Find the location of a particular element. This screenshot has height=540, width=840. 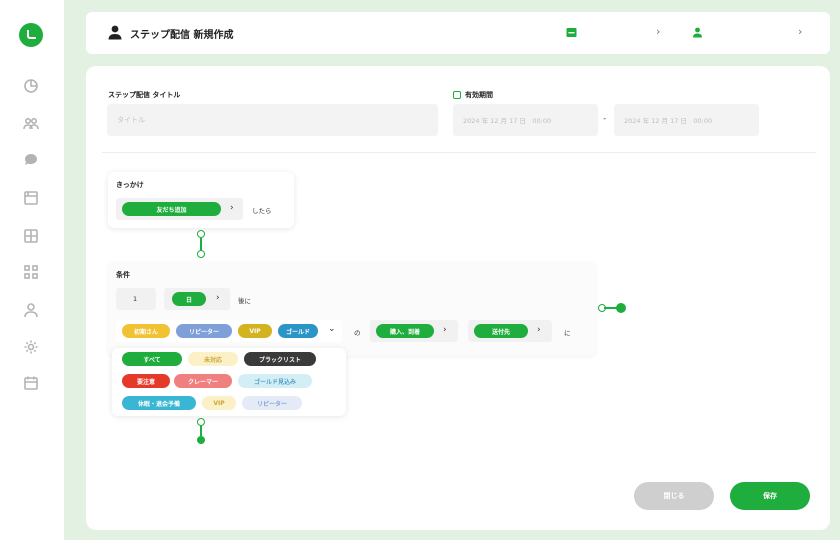

tag-dropdown-chevron: ⌄ is located at coordinates (332, 329).